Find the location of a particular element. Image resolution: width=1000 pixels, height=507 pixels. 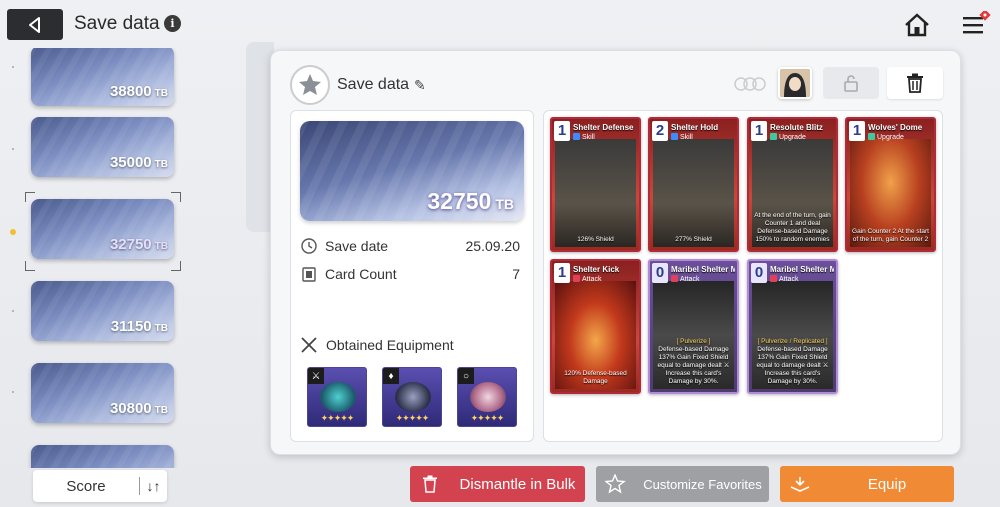

back-button is located at coordinates (35, 24).